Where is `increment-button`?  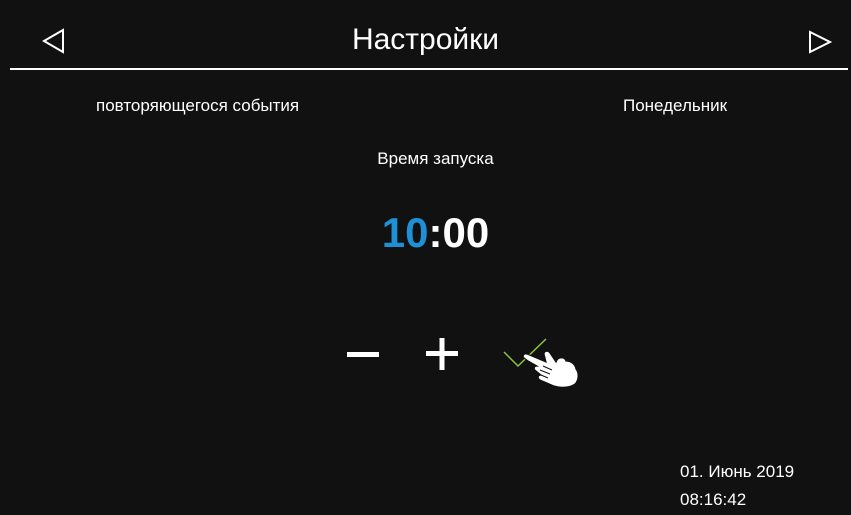
increment-button is located at coordinates (442, 354).